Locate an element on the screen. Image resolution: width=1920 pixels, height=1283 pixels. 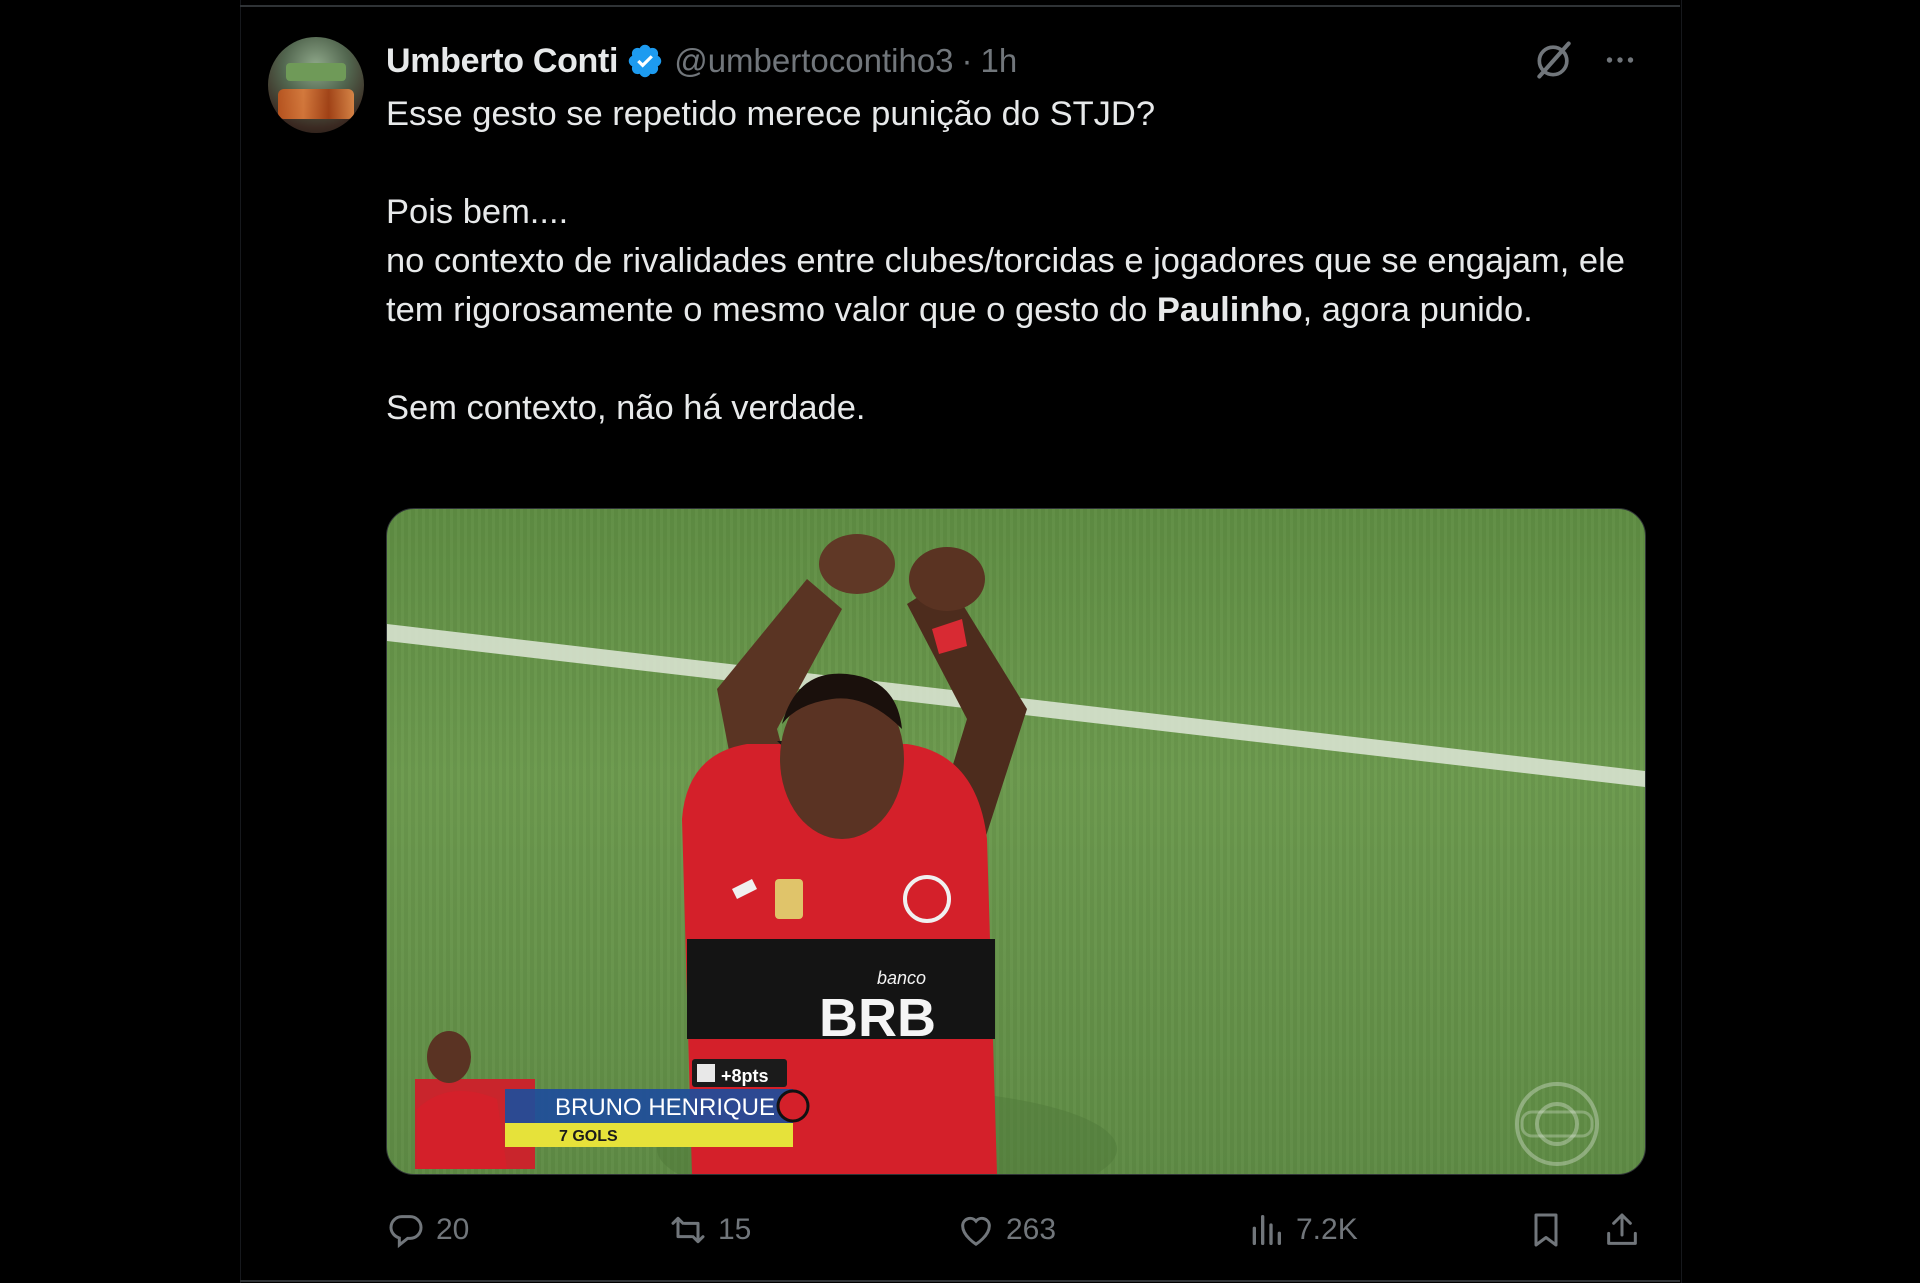
heart-icon is located at coordinates (976, 1231).